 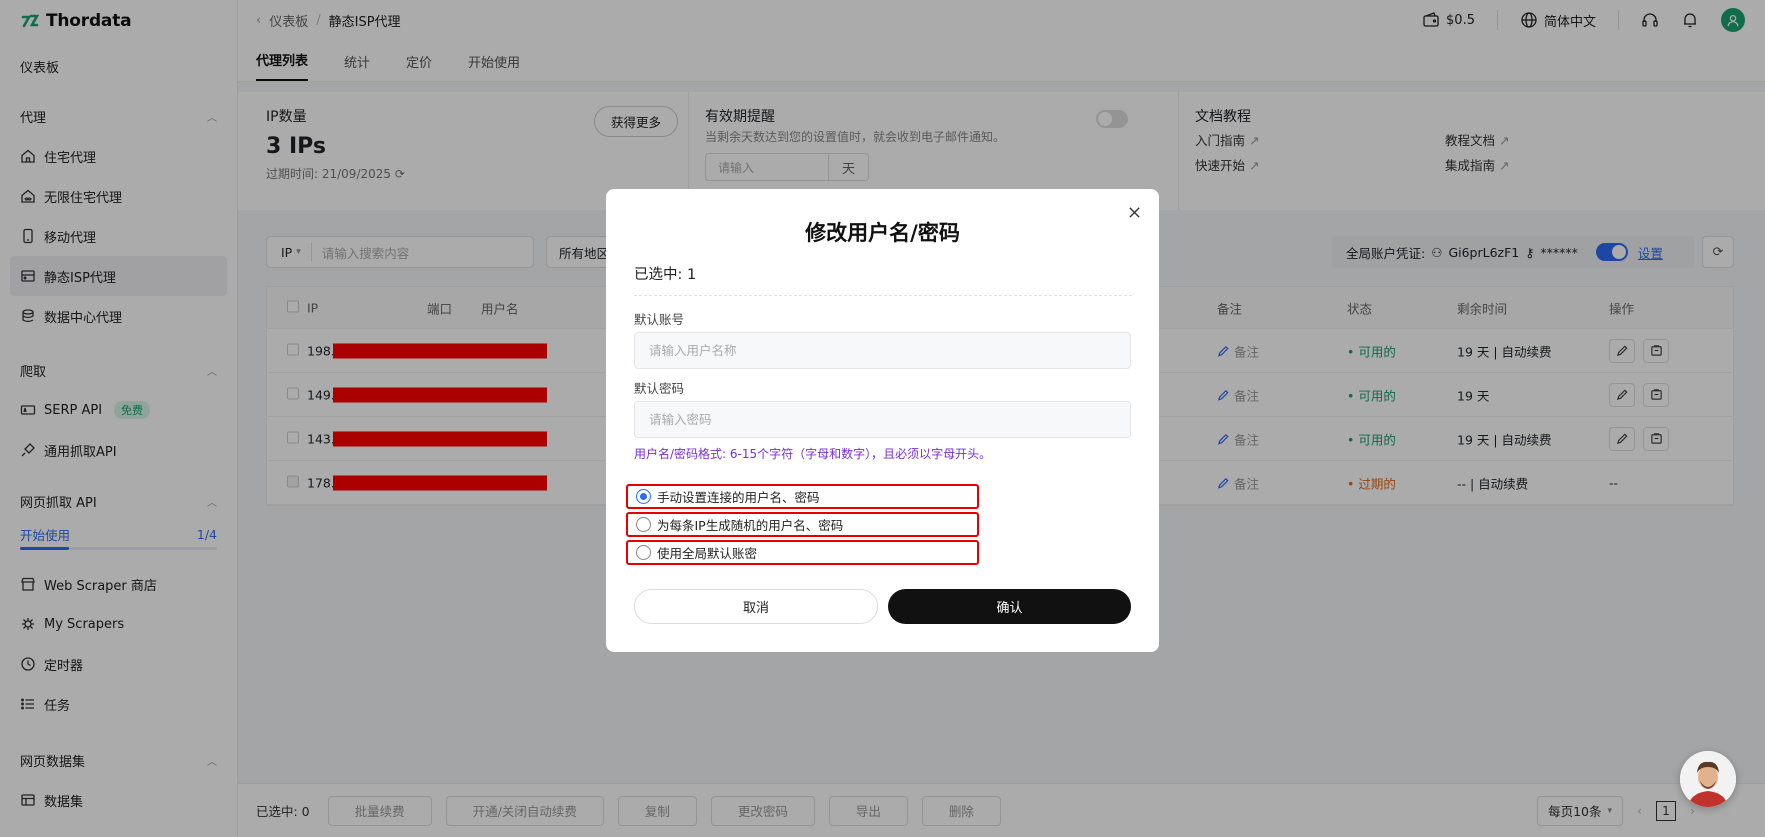 I want to click on password-label: 默认密码, so click(x=659, y=388).